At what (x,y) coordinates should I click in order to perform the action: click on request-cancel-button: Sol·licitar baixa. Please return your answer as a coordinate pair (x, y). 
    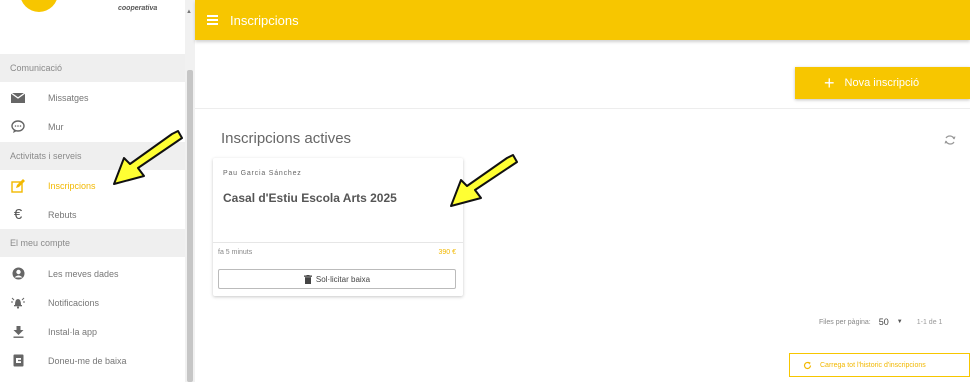
    Looking at the image, I should click on (337, 279).